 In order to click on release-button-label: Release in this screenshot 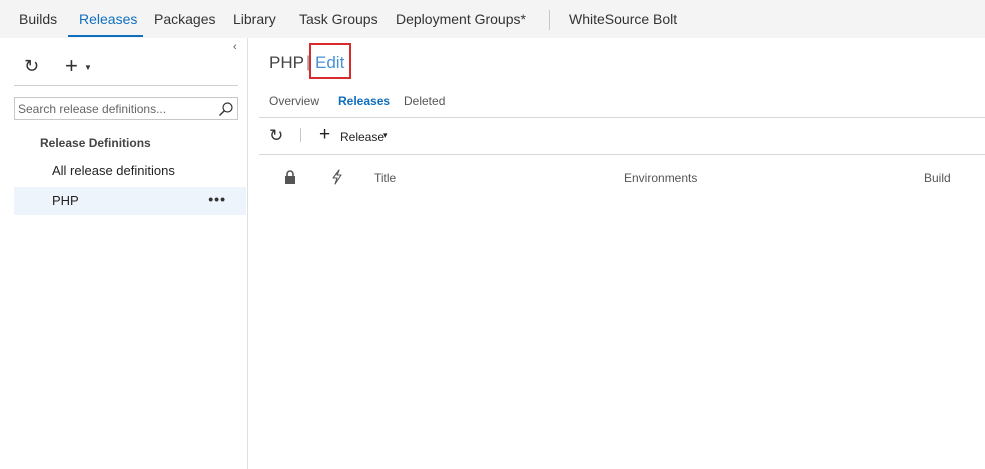, I will do `click(362, 137)`.